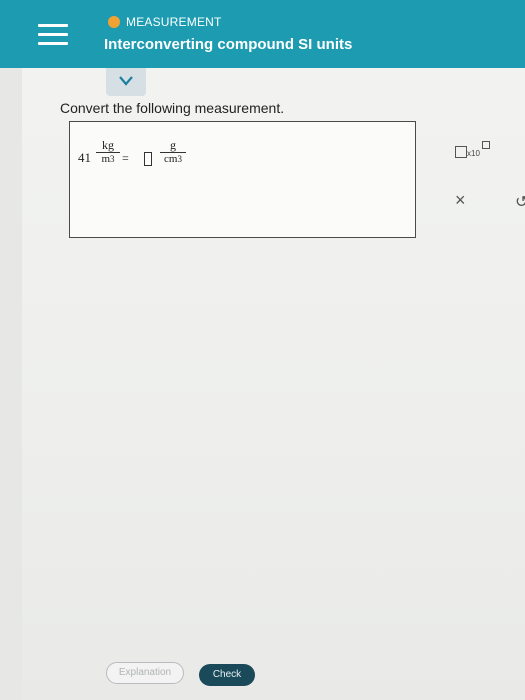  I want to click on left-denominator-exponent: 3, so click(112, 159).